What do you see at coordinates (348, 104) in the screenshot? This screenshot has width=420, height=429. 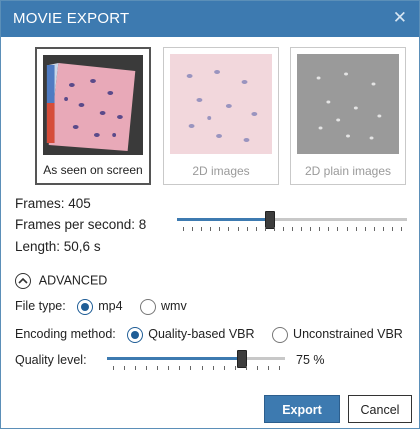 I see `mode-thumbnail-plain` at bounding box center [348, 104].